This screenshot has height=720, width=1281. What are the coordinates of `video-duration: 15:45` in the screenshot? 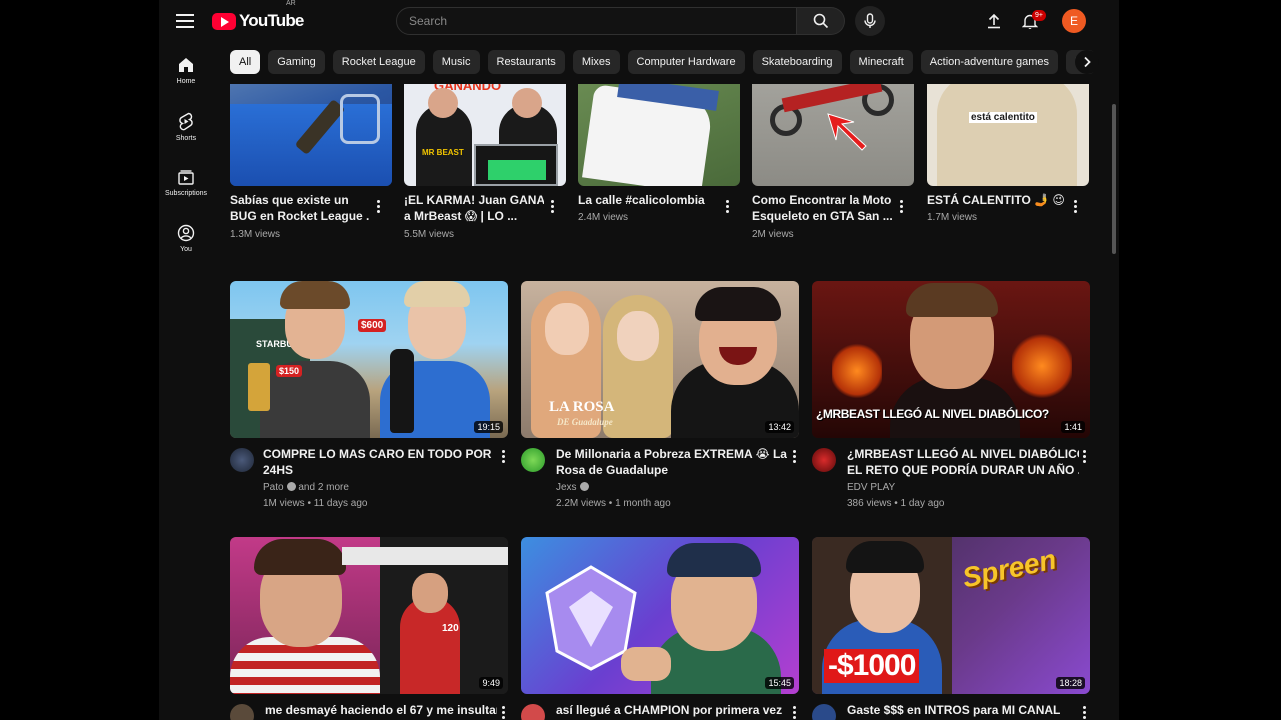 It's located at (779, 683).